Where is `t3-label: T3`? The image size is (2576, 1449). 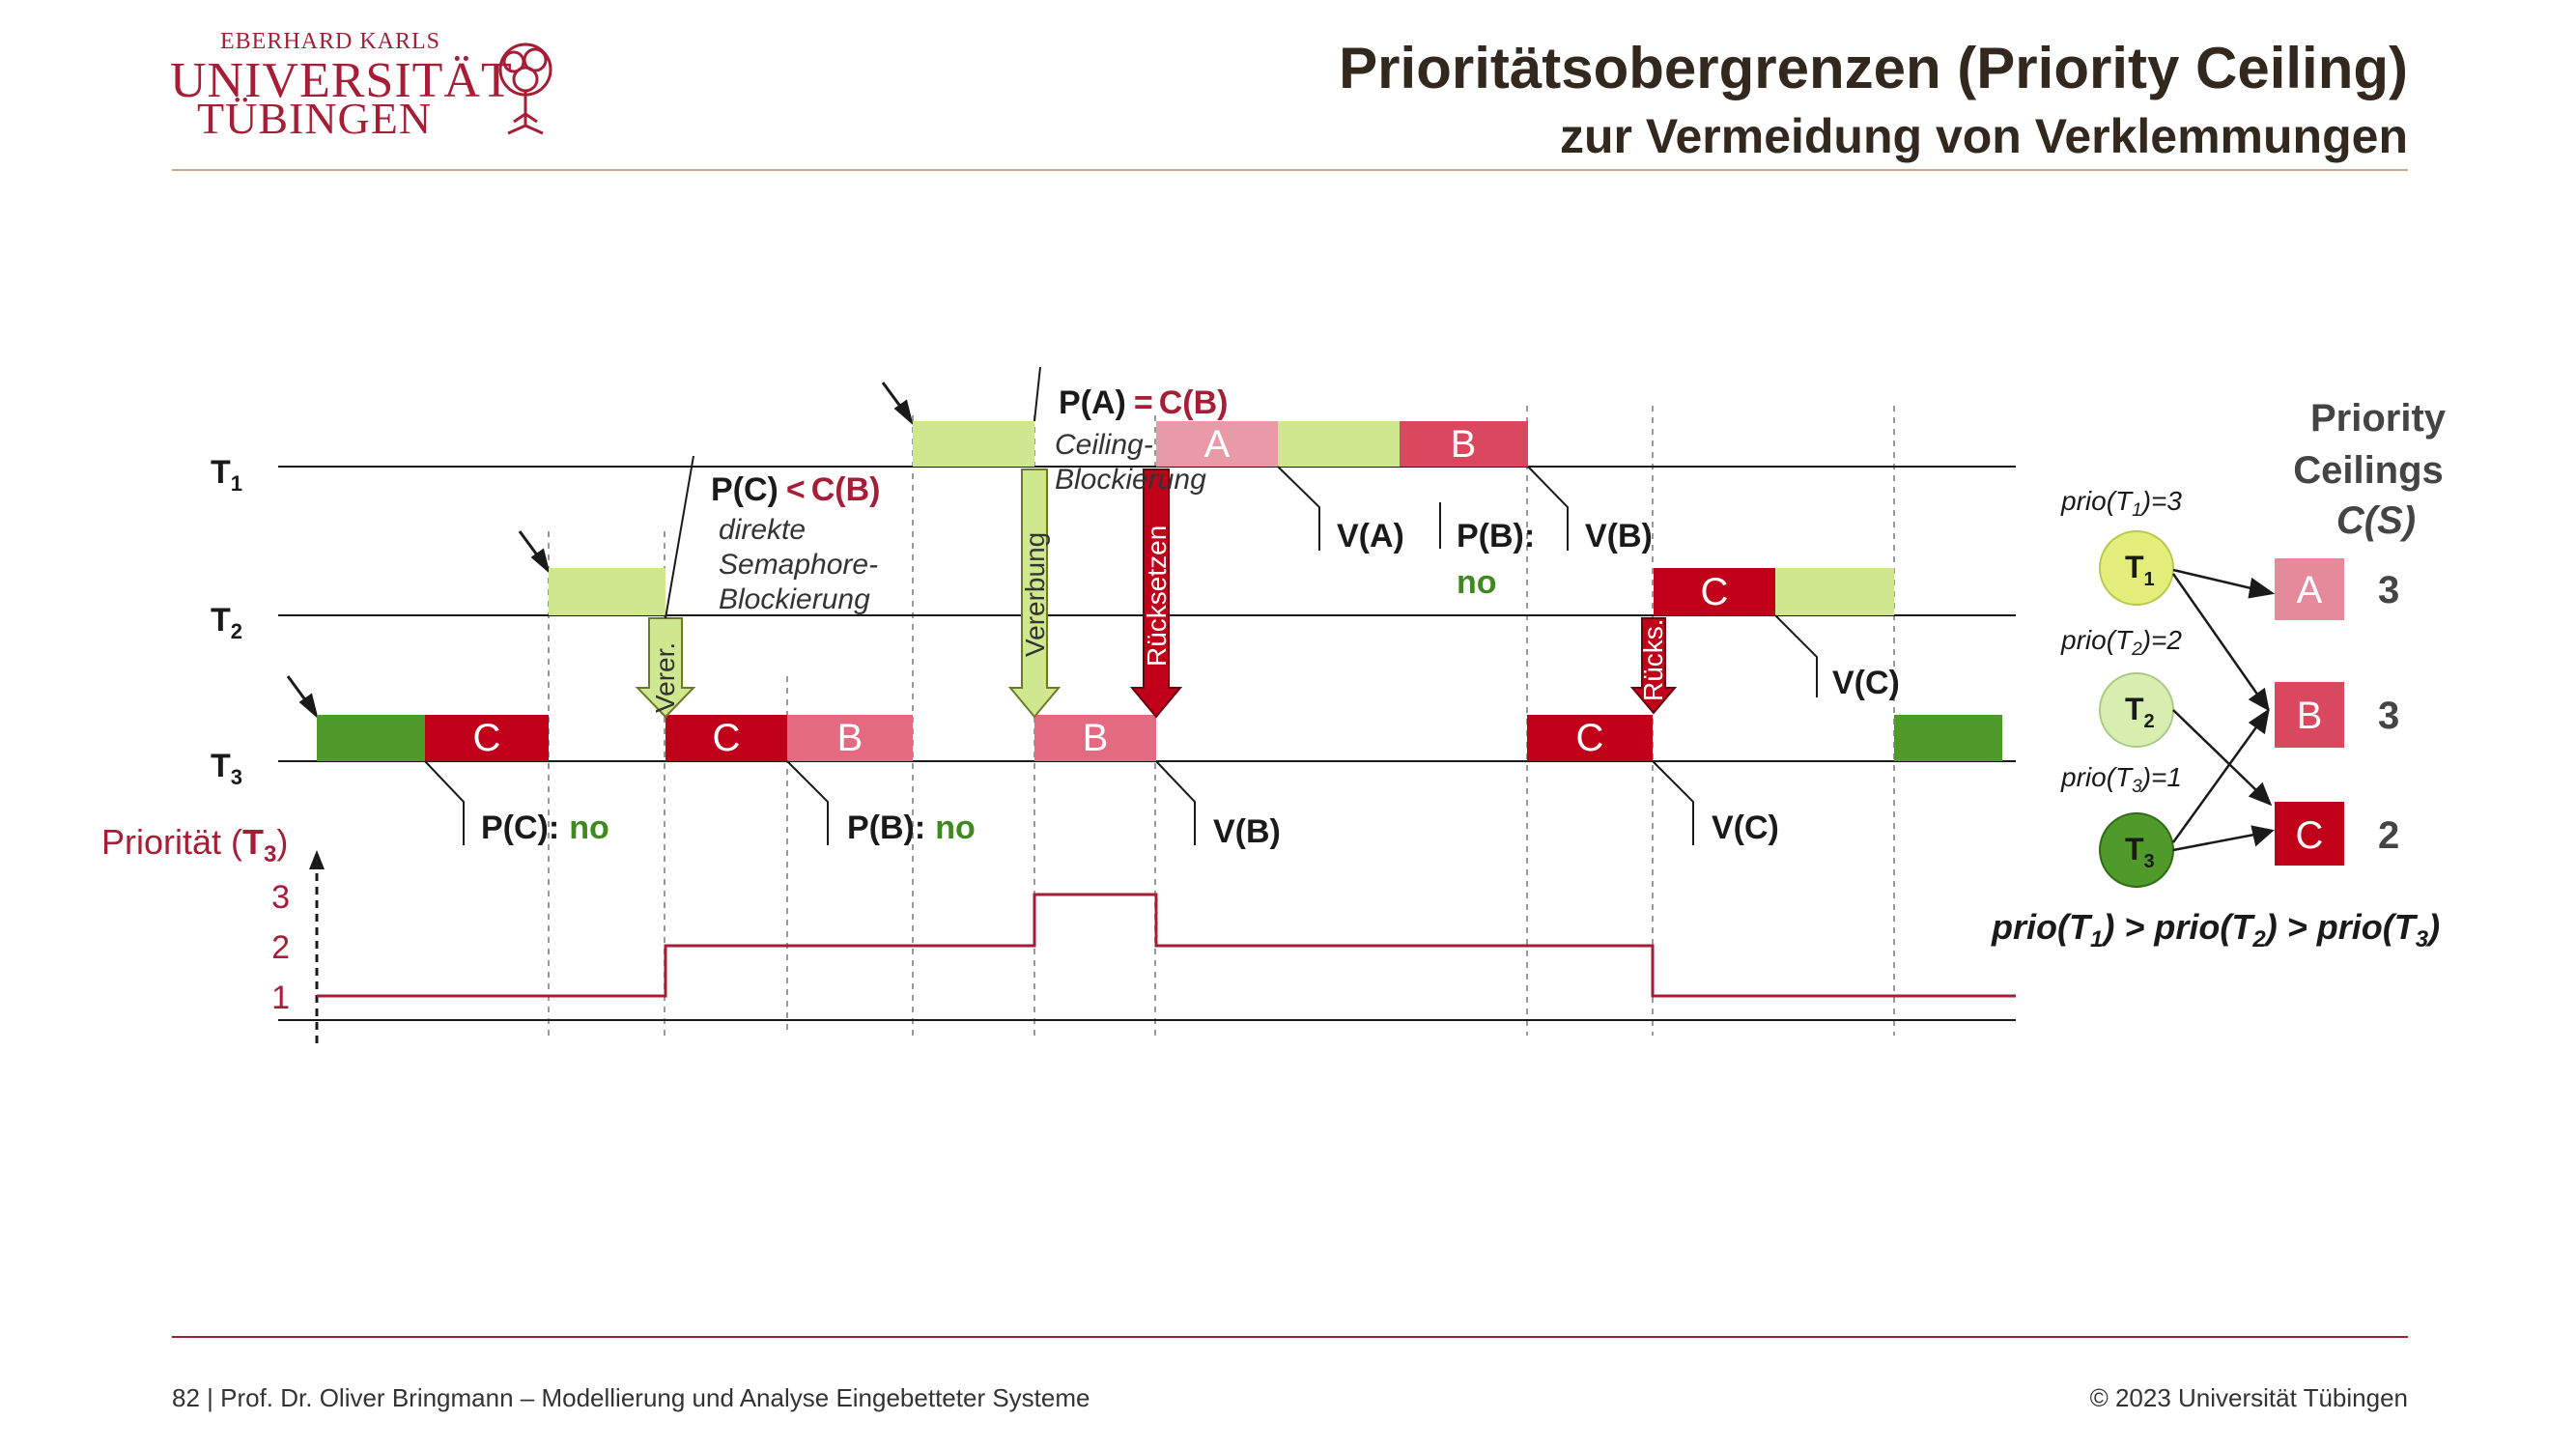 t3-label: T3 is located at coordinates (226, 768).